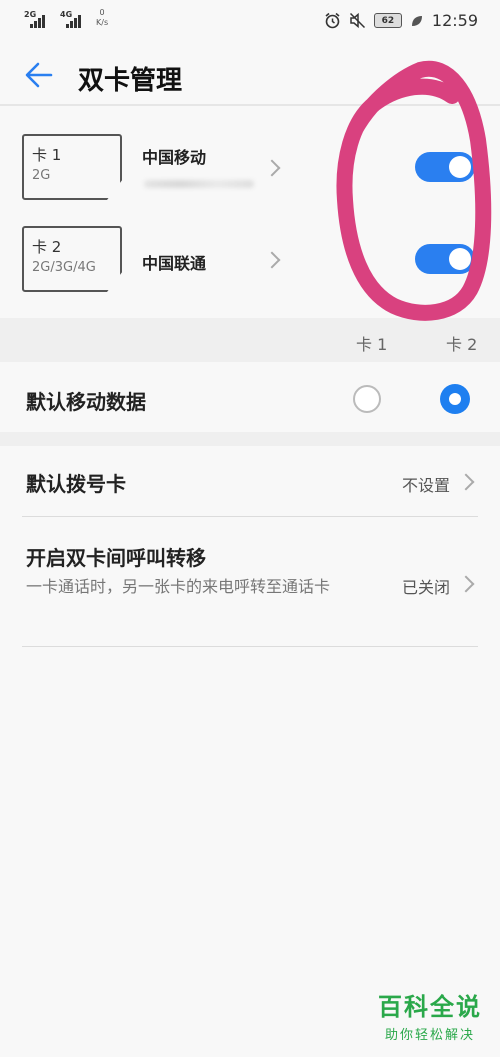 This screenshot has width=500, height=1057. I want to click on sim2-carrier: 中国联通, so click(174, 263).